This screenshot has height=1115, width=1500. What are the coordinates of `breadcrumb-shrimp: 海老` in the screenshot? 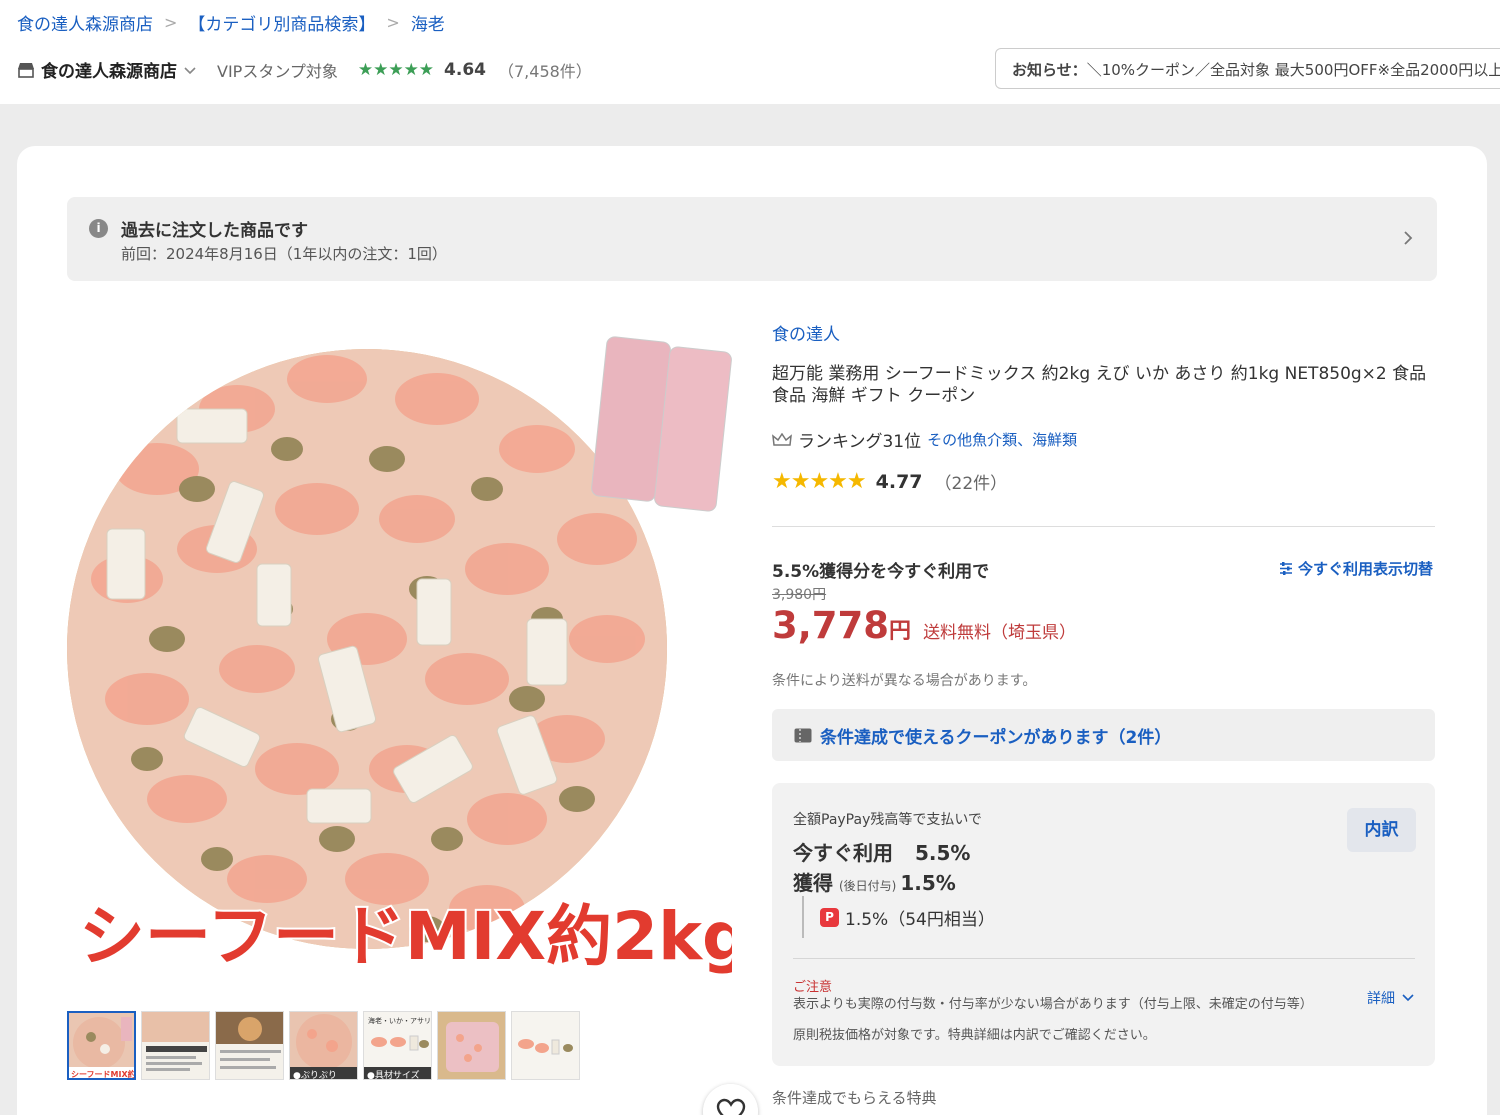 It's located at (428, 22).